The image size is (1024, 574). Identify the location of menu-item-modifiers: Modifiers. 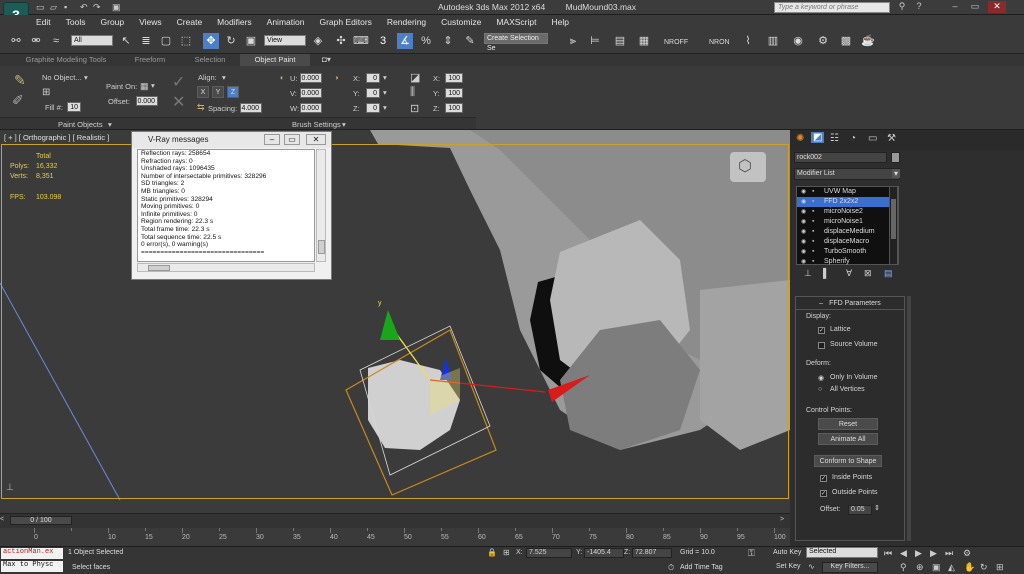
(234, 22).